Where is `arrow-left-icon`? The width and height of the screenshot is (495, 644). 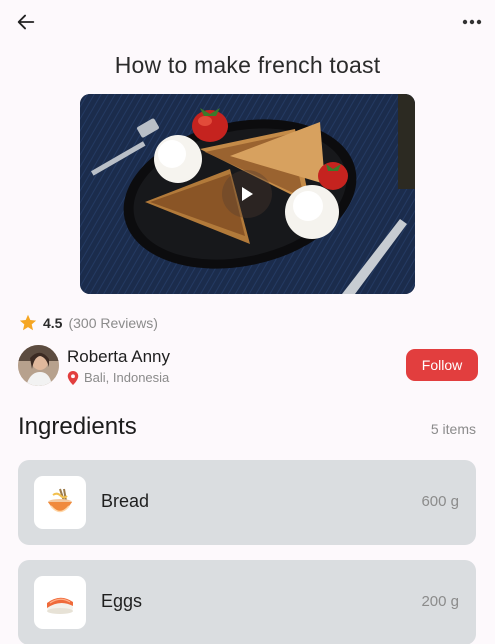 arrow-left-icon is located at coordinates (26, 22).